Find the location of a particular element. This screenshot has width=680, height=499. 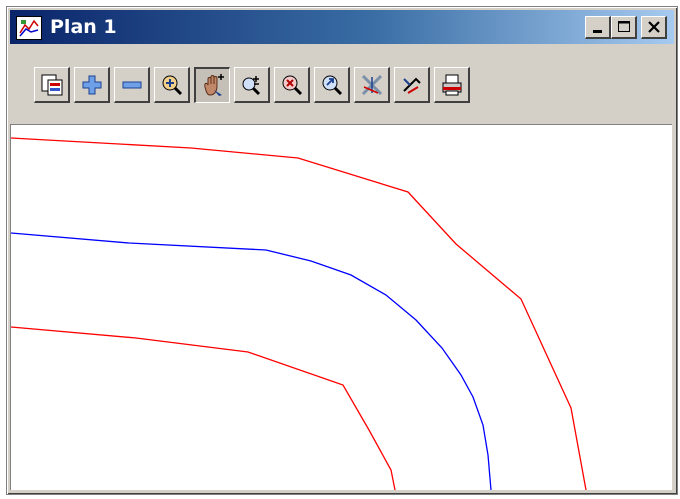

cursor-crosshair-button is located at coordinates (372, 85).